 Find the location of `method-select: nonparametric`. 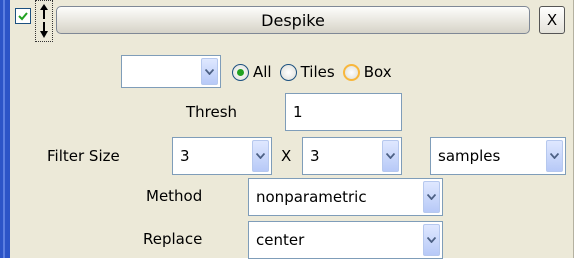

method-select: nonparametric is located at coordinates (345, 197).